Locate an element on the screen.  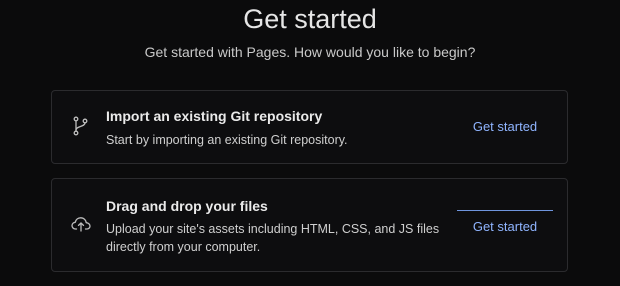
get-started-upload-button: Get started is located at coordinates (505, 226).